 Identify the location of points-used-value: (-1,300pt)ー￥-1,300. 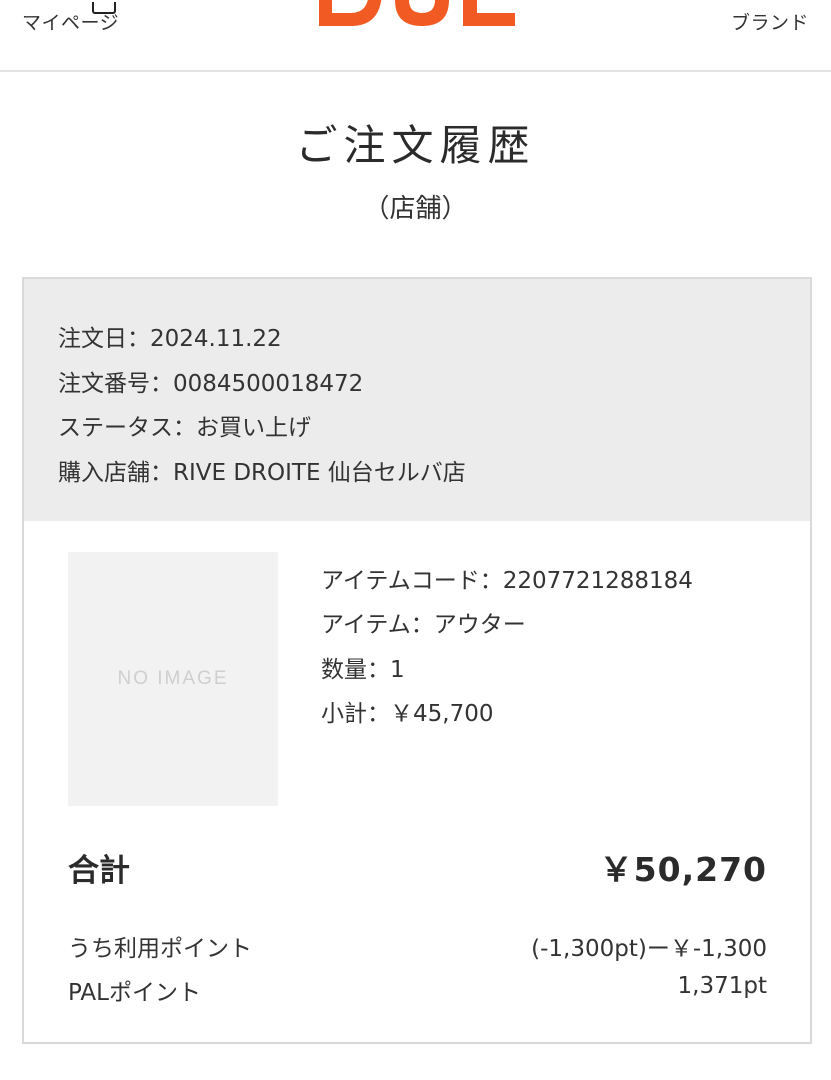
(649, 949).